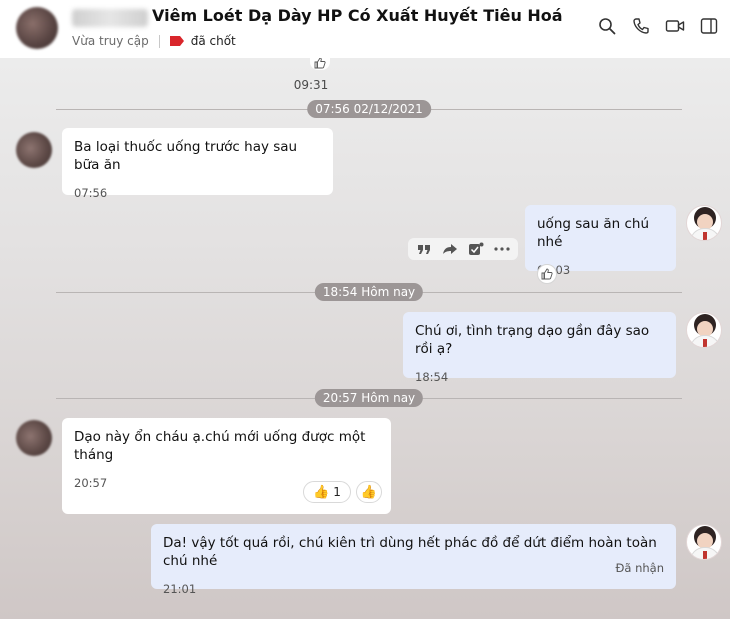 The height and width of the screenshot is (619, 730). Describe the element at coordinates (450, 249) in the screenshot. I see `forward-icon` at that location.